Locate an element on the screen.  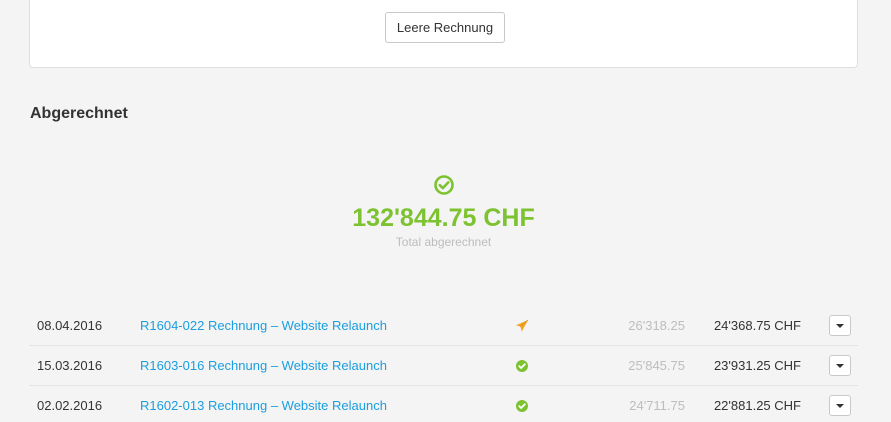
invoice-title-link: R1604-022 Rechnung – Website Relaunch is located at coordinates (263, 325).